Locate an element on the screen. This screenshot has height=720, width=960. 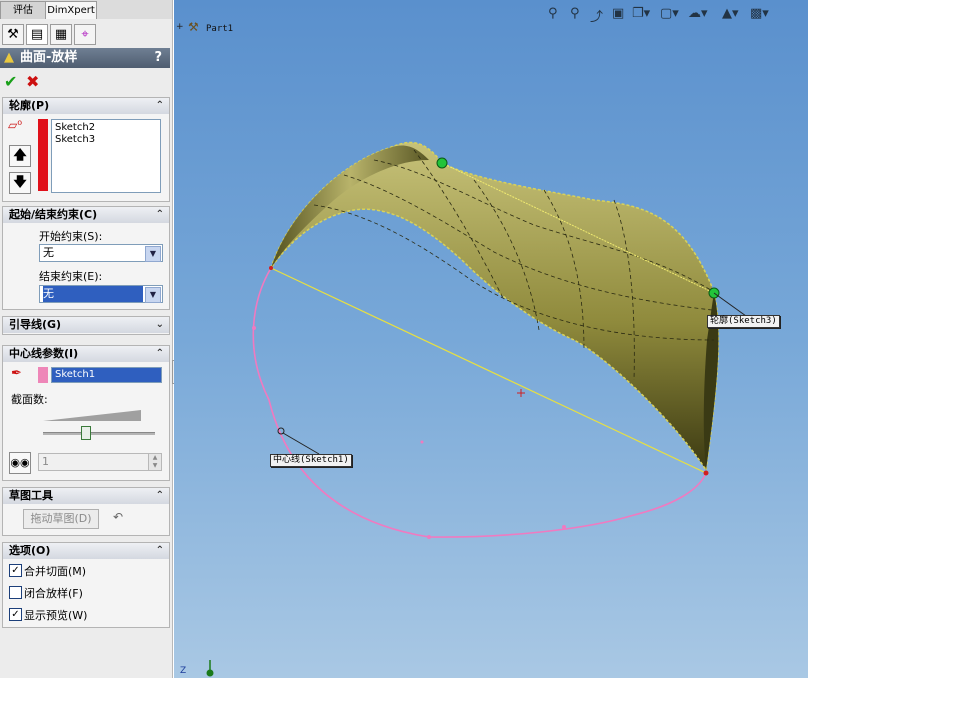
centerline-header: 中心线参数(I) ⌃ is located at coordinates (86, 354).